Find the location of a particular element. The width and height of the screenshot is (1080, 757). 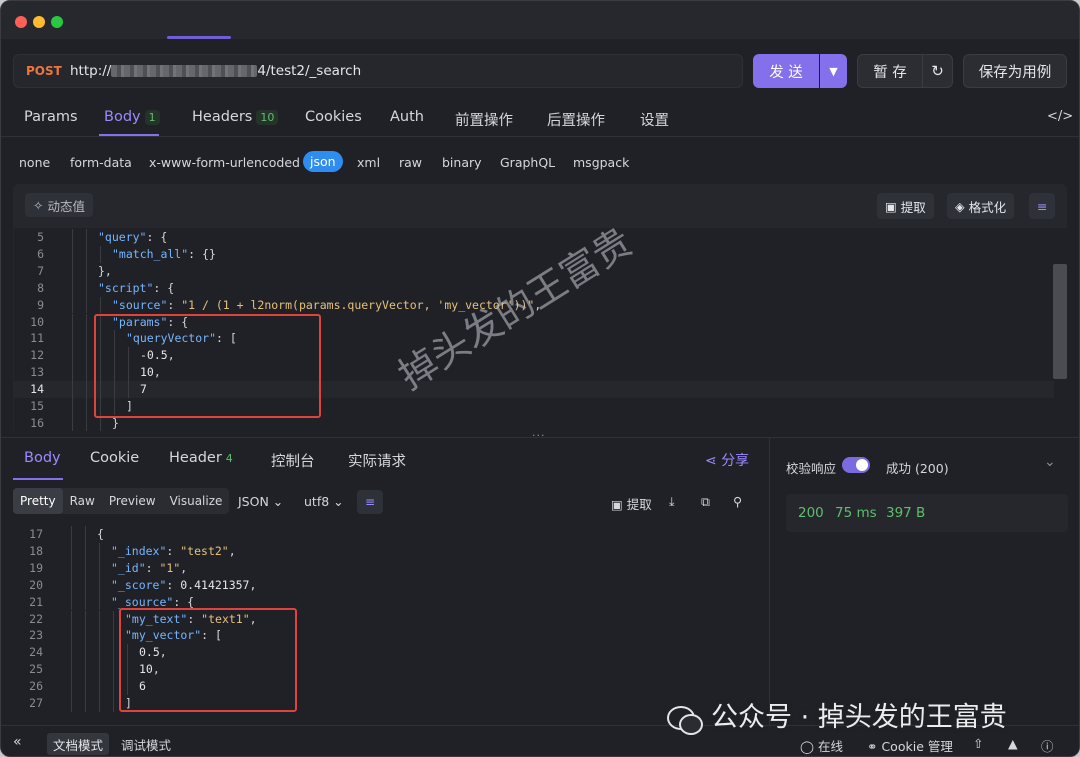

response-tab-actual-request: 实际请求 is located at coordinates (377, 460).